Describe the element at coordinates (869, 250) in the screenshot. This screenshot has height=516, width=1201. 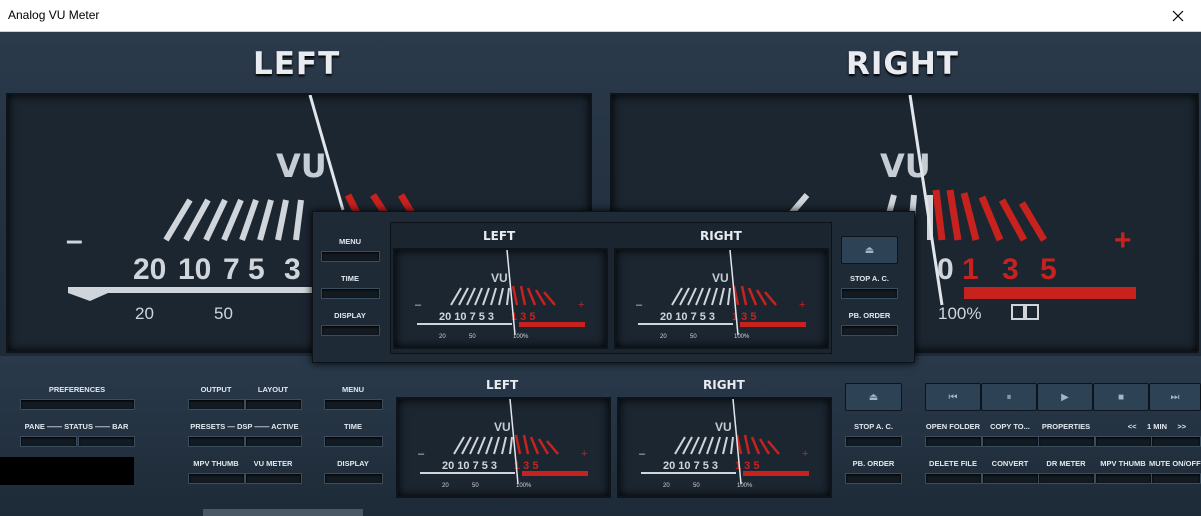
I see `overlay-eject-button: ⏏` at that location.